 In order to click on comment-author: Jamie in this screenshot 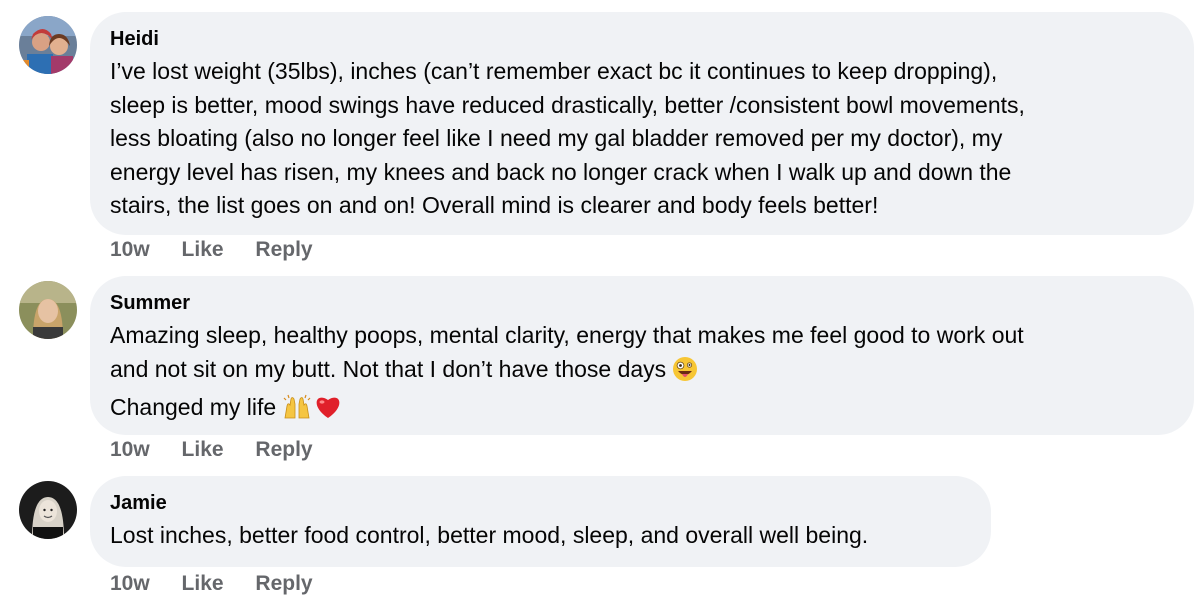, I will do `click(539, 503)`.